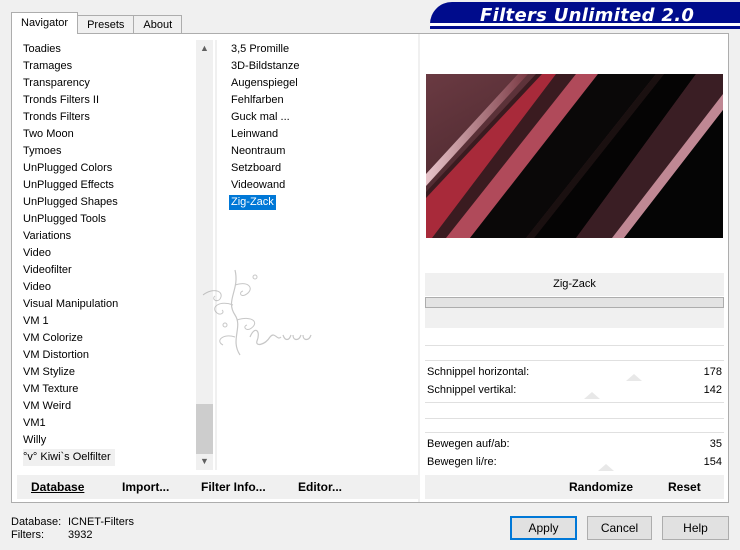 This screenshot has width=740, height=550. Describe the element at coordinates (574, 302) in the screenshot. I see `progress-bar` at that location.